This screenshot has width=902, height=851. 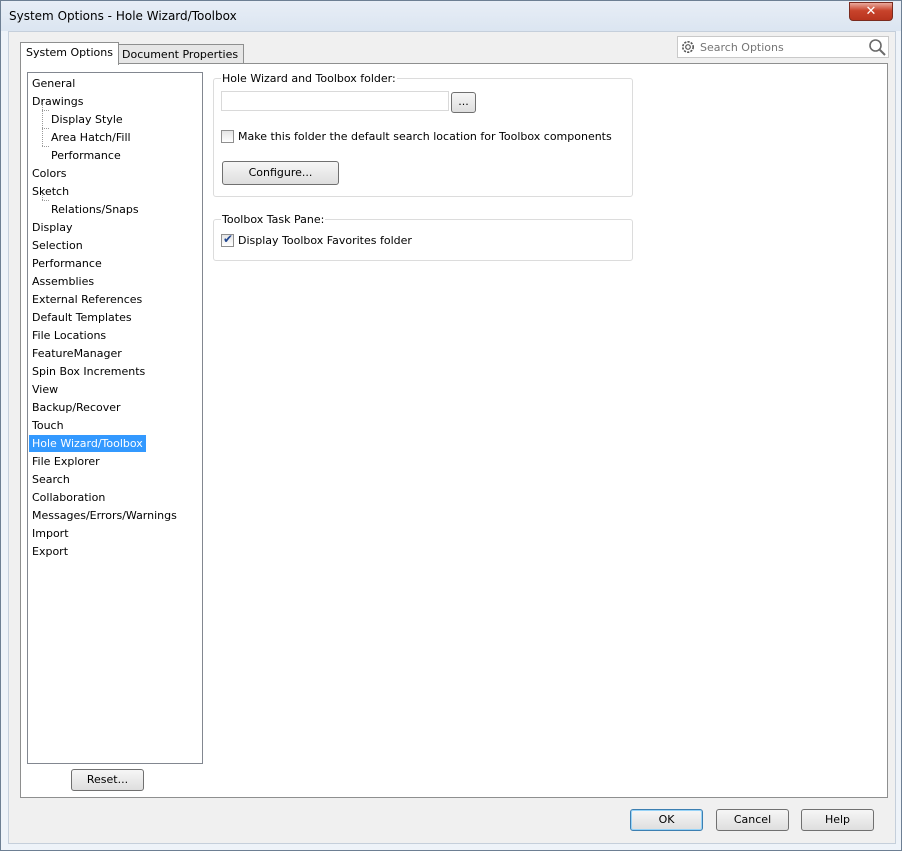 I want to click on search-options-field, so click(x=783, y=47).